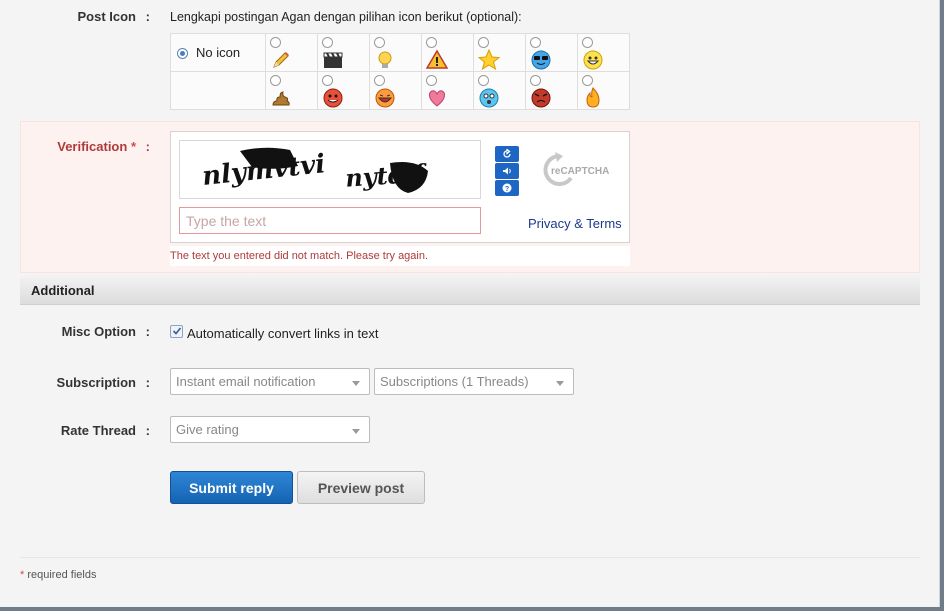 Image resolution: width=944 pixels, height=611 pixels. I want to click on grin-smiley-icon, so click(593, 60).